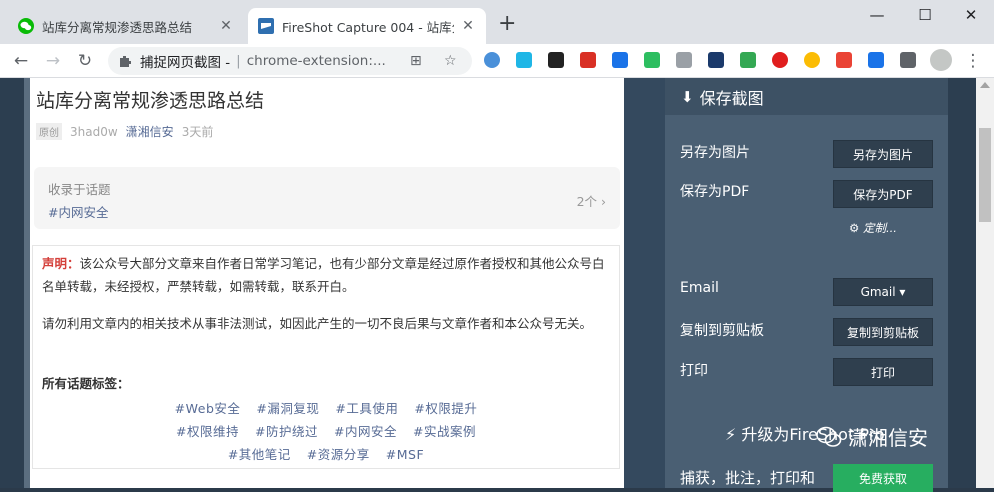 This screenshot has width=994, height=492. What do you see at coordinates (492, 60) in the screenshot?
I see `c-icon` at bounding box center [492, 60].